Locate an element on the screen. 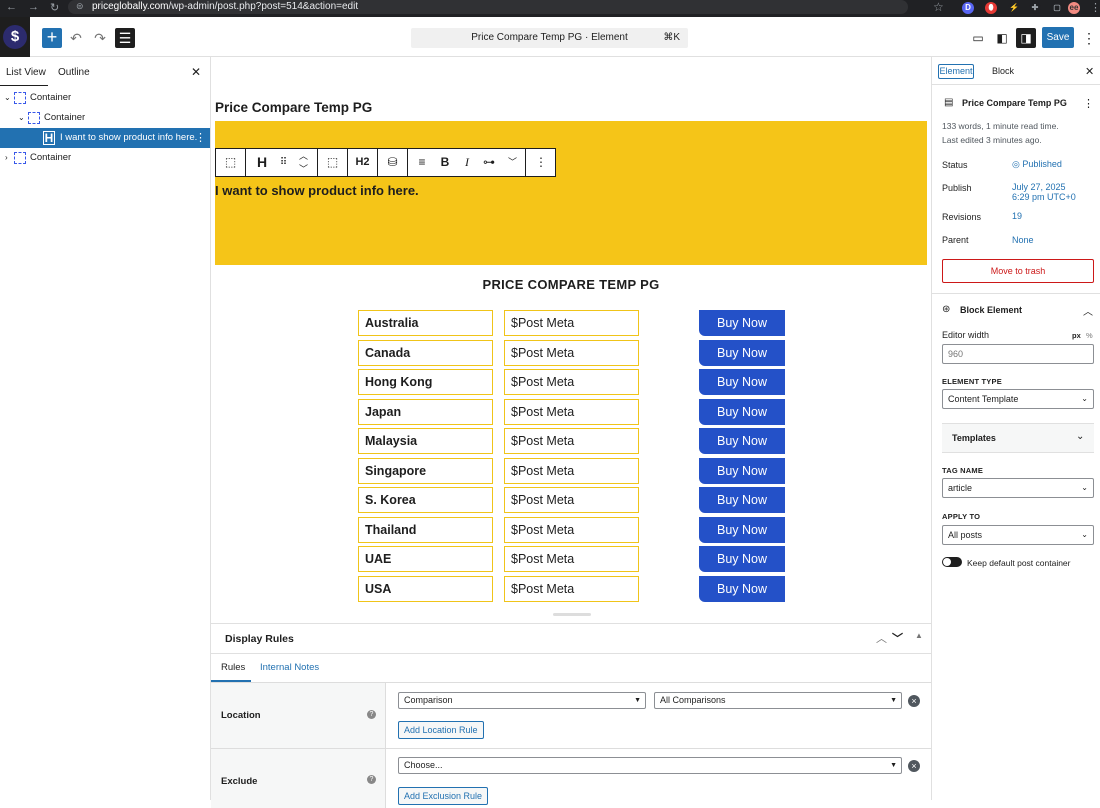  tab-outline: Outline is located at coordinates (74, 72).